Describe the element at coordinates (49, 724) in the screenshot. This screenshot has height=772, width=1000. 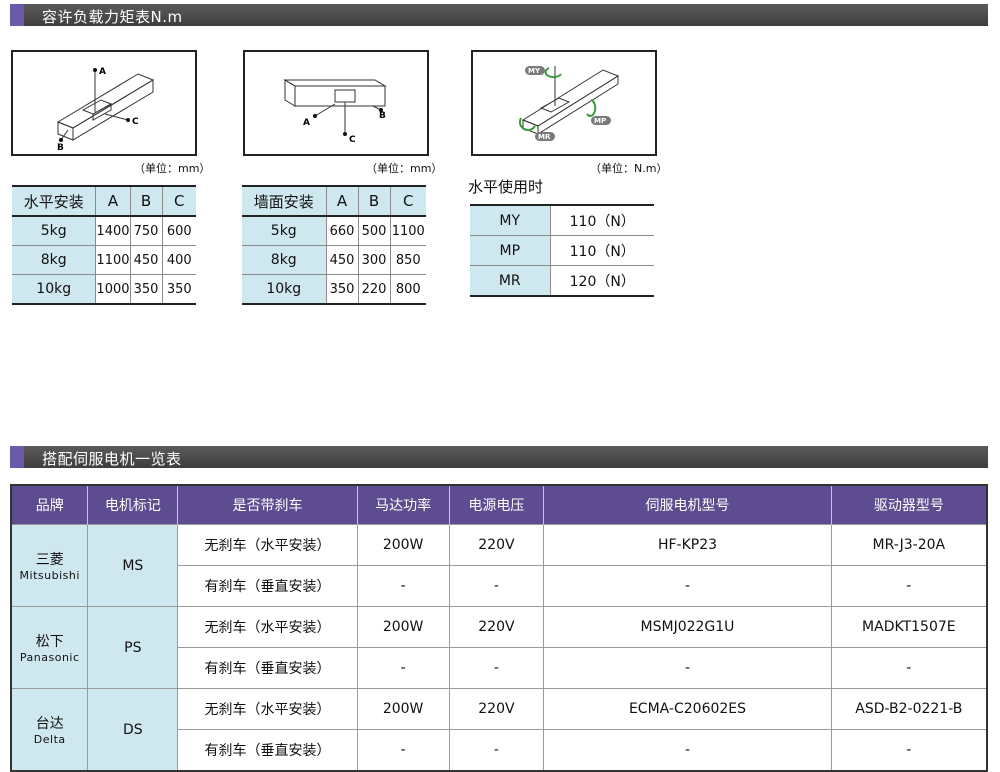
I see `brand-name: 台达` at that location.